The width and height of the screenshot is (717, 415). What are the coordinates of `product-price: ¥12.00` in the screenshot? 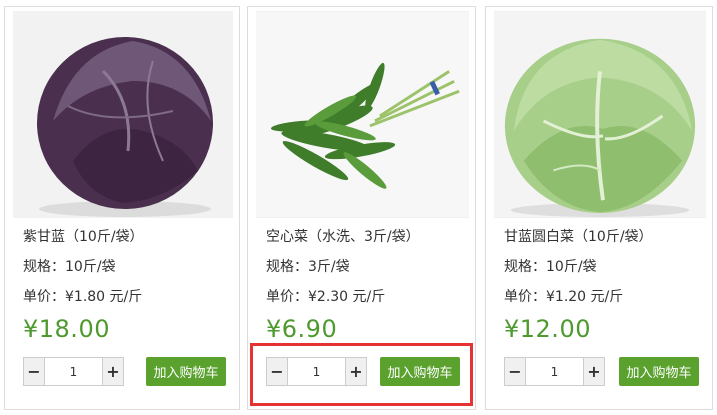 It's located at (547, 329).